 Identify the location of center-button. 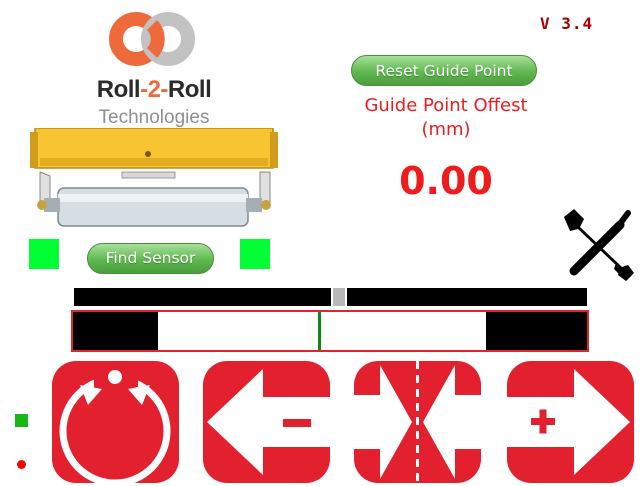
(417, 422).